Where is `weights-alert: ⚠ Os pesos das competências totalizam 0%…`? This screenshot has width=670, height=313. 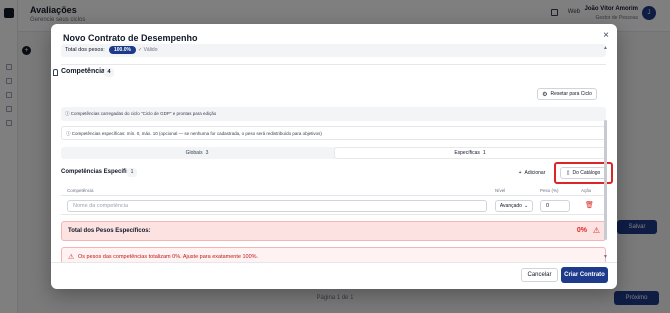 weights-alert: ⚠ Os pesos das competências totalizam 0%… is located at coordinates (333, 254).